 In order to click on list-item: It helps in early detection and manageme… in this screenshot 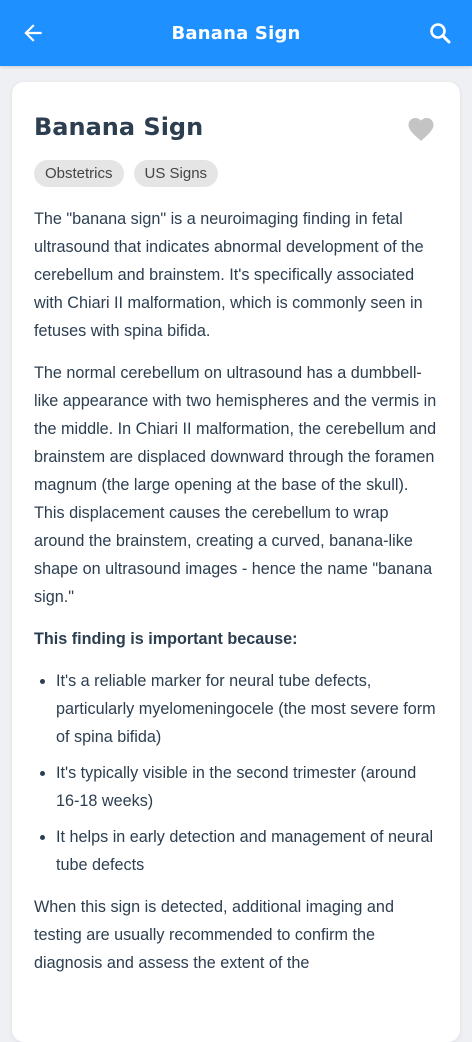, I will do `click(247, 851)`.